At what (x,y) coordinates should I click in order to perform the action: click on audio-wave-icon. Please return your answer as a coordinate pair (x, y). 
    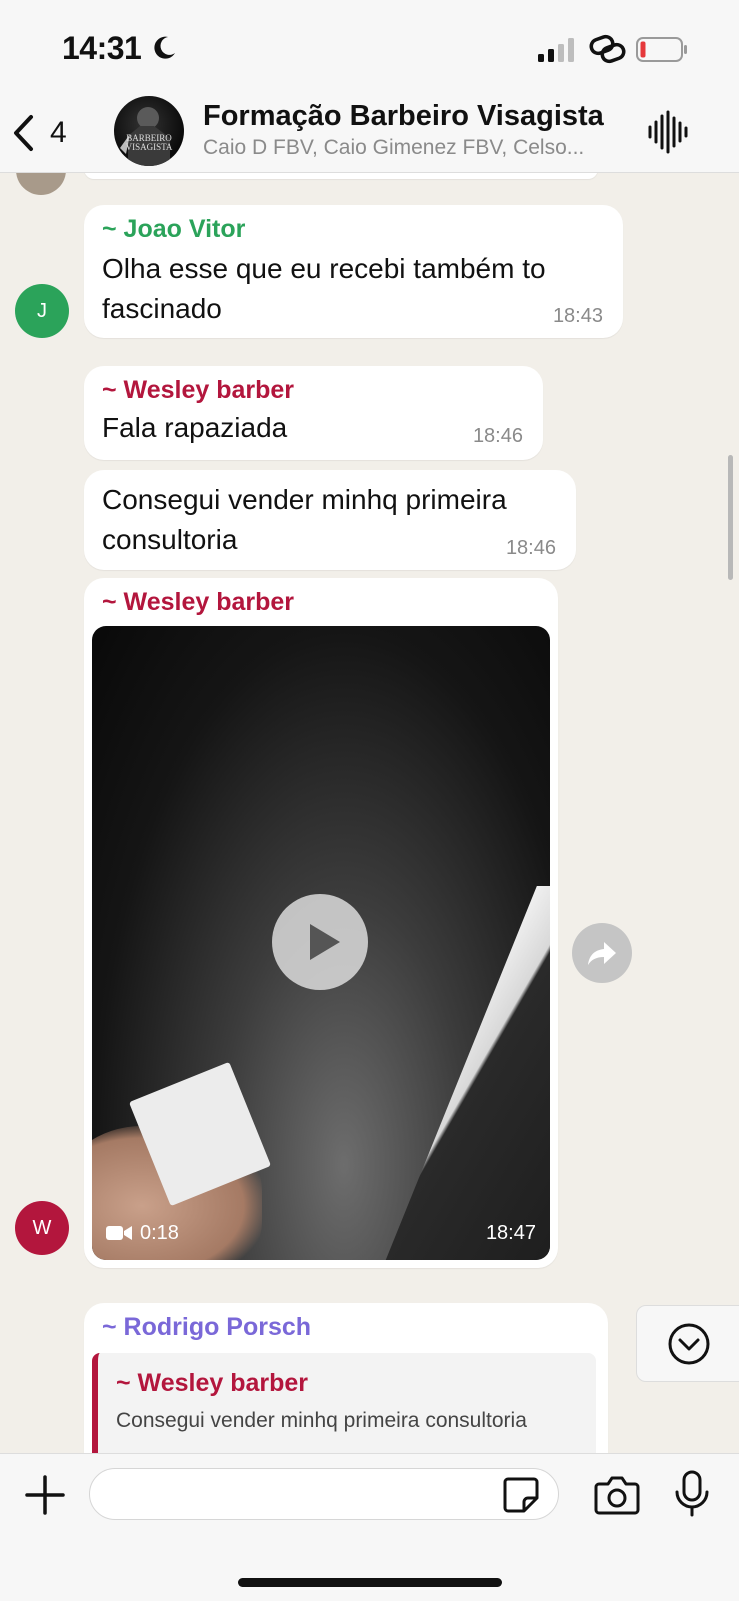
    Looking at the image, I should click on (668, 132).